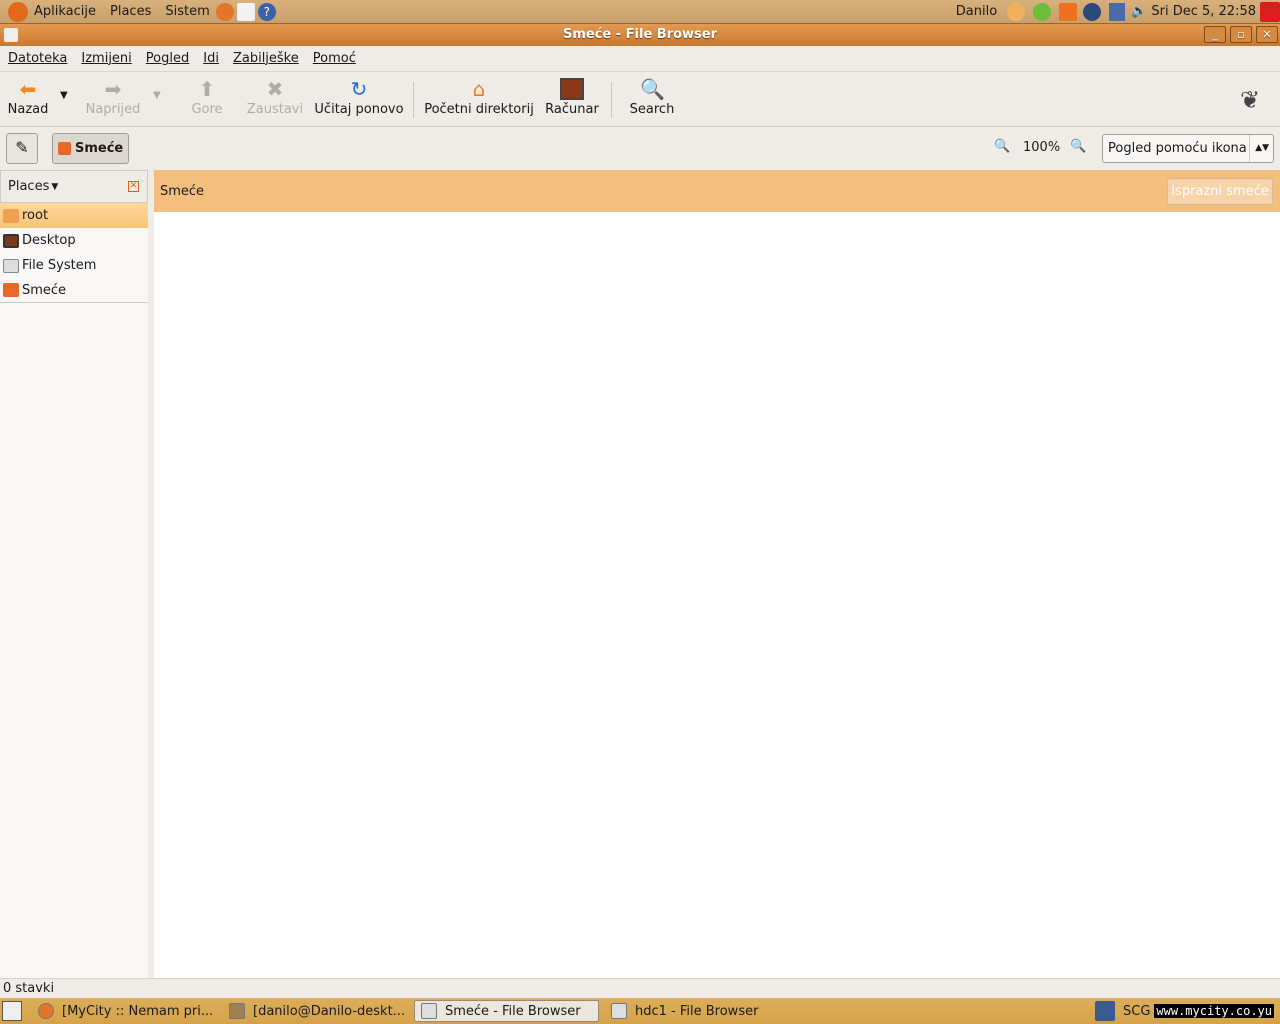  What do you see at coordinates (37, 58) in the screenshot?
I see `menu-datoteka: Datoteka` at bounding box center [37, 58].